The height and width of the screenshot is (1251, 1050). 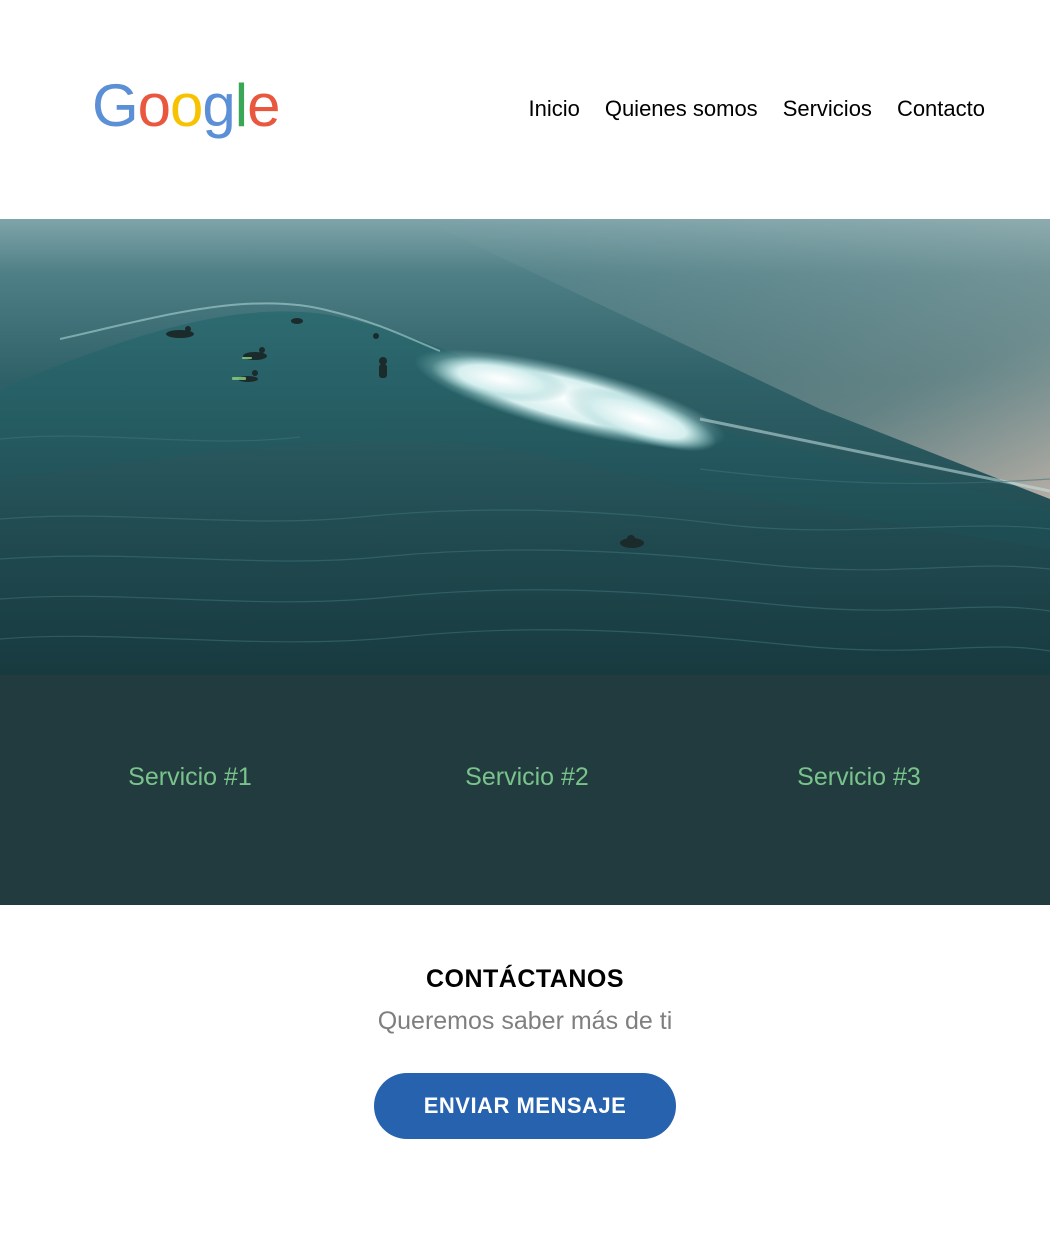 I want to click on nav-link-quienes-somos: Quienes somos, so click(x=681, y=109).